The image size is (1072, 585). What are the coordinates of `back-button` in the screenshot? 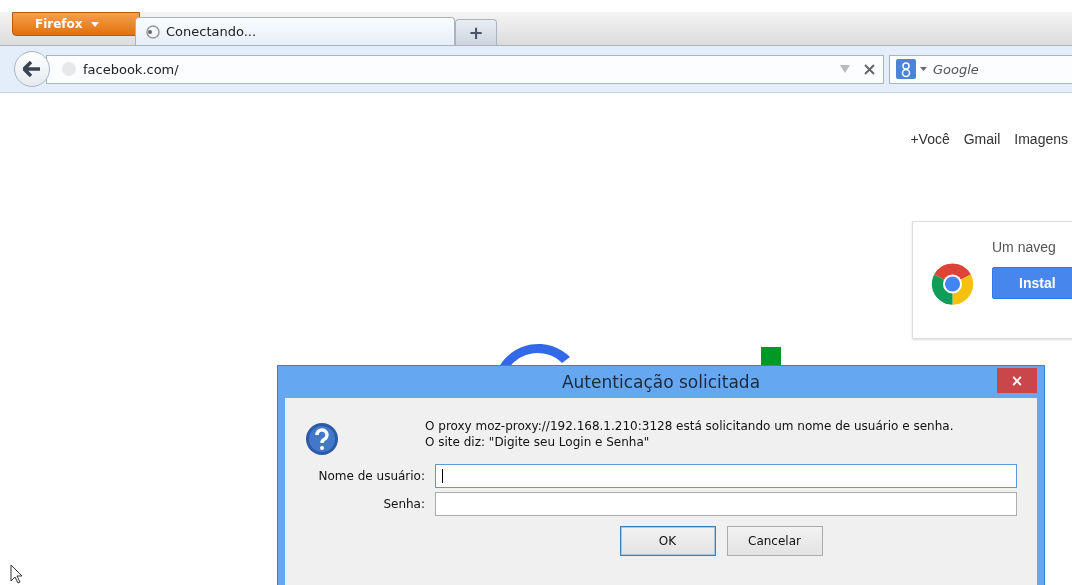 It's located at (32, 69).